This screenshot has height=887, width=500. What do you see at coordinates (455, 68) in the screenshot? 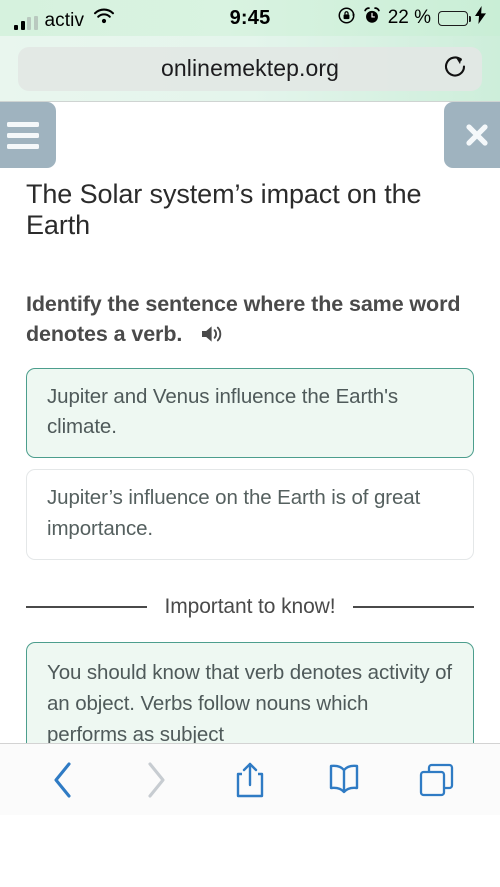
I see `reload-icon` at bounding box center [455, 68].